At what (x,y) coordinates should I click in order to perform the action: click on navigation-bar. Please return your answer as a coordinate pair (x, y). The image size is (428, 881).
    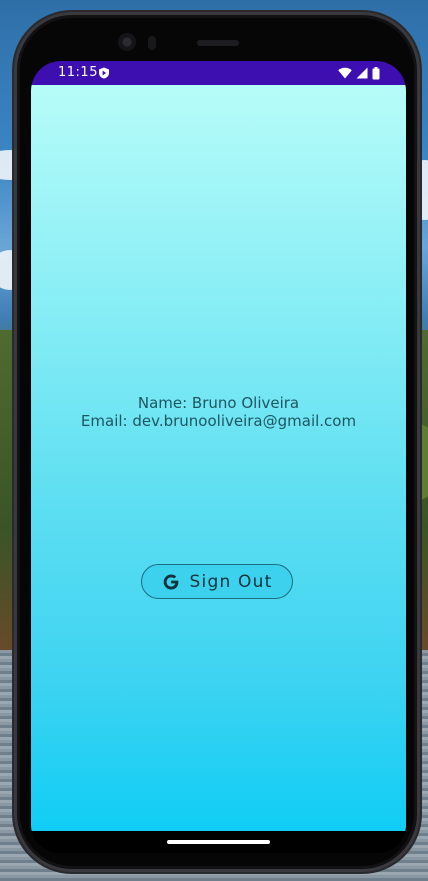
    Looking at the image, I should click on (218, 842).